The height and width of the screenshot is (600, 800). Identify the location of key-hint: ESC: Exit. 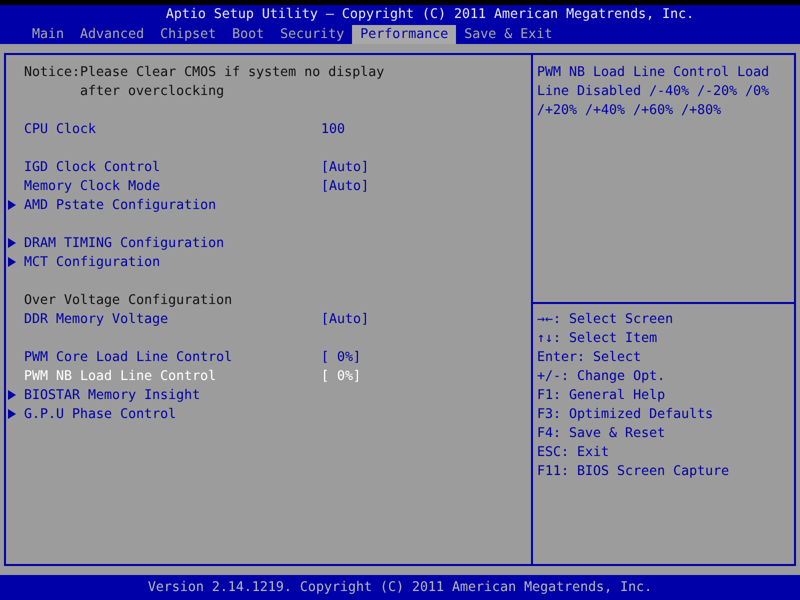
(573, 453).